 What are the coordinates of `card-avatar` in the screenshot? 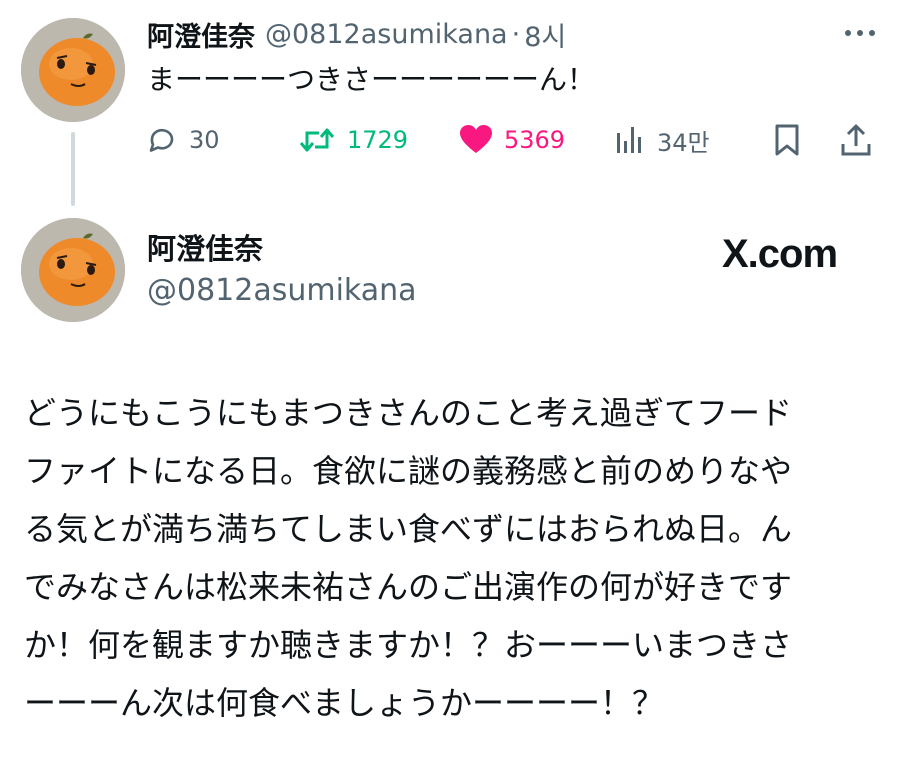 It's located at (73, 270).